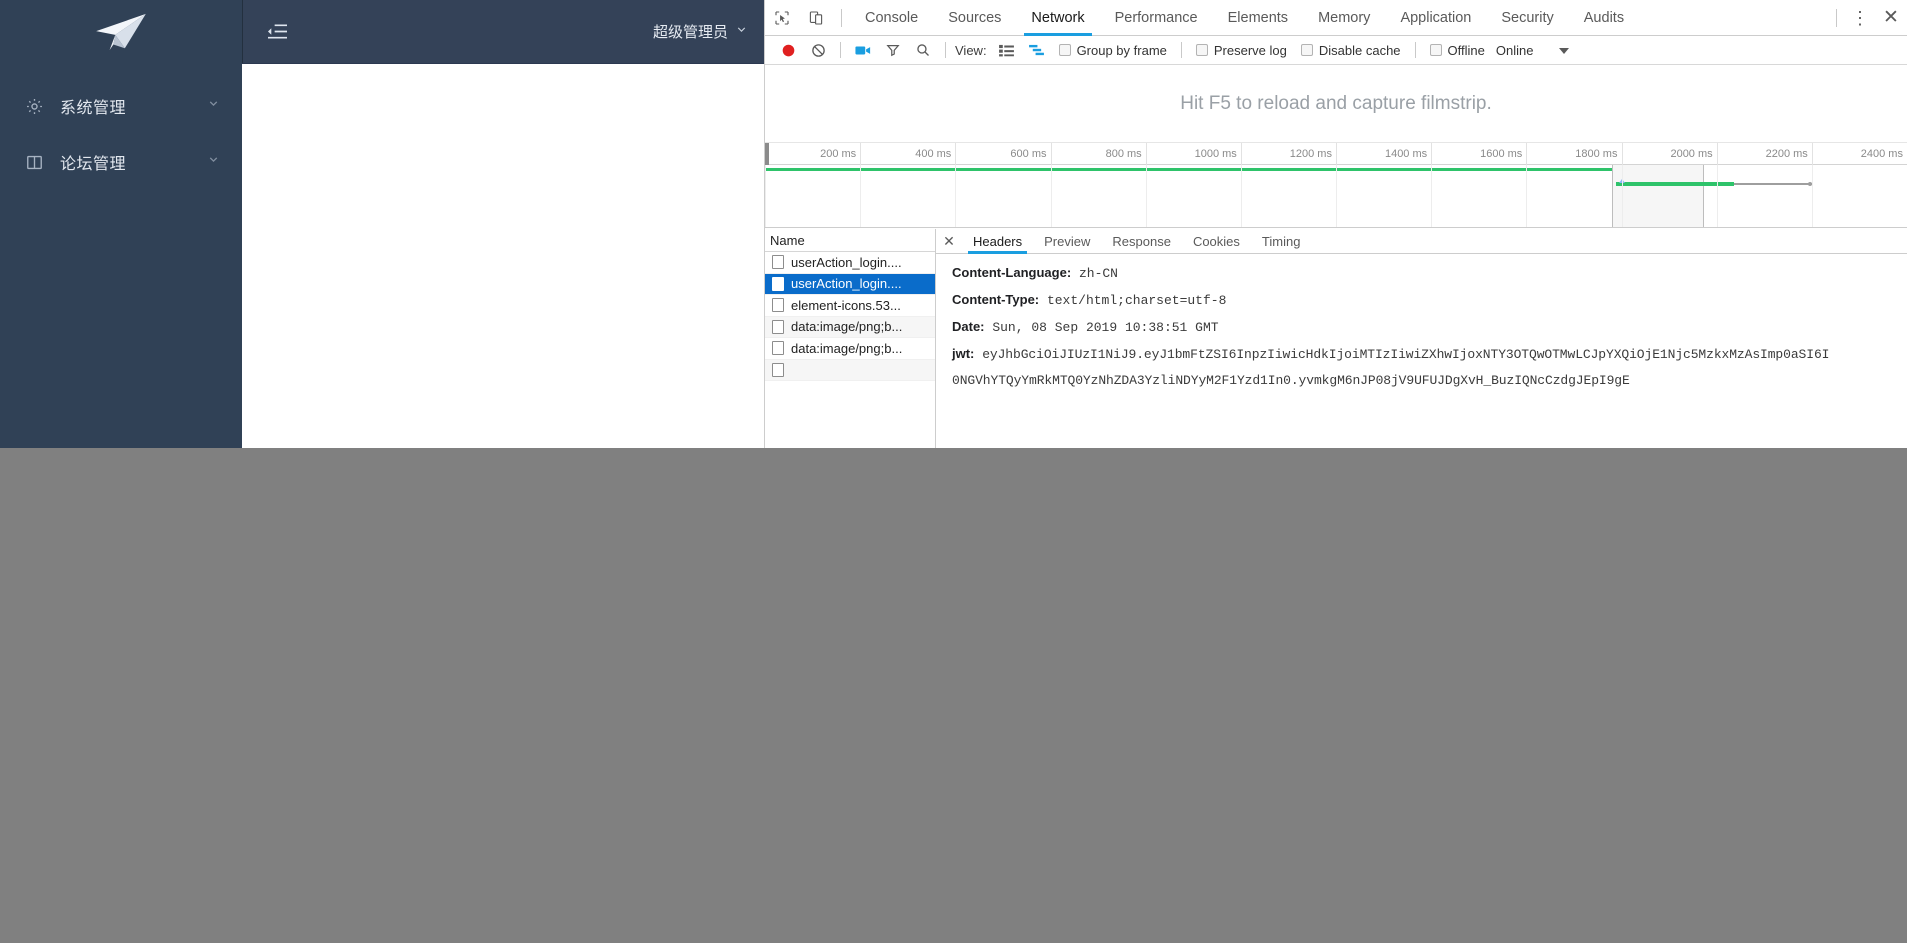 The width and height of the screenshot is (1907, 943). What do you see at coordinates (1067, 241) in the screenshot?
I see `detail-tab-preview: Preview` at bounding box center [1067, 241].